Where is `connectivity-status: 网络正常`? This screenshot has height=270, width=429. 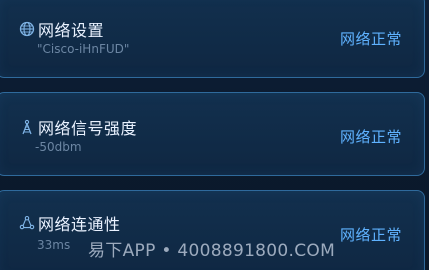 connectivity-status: 网络正常 is located at coordinates (370, 235).